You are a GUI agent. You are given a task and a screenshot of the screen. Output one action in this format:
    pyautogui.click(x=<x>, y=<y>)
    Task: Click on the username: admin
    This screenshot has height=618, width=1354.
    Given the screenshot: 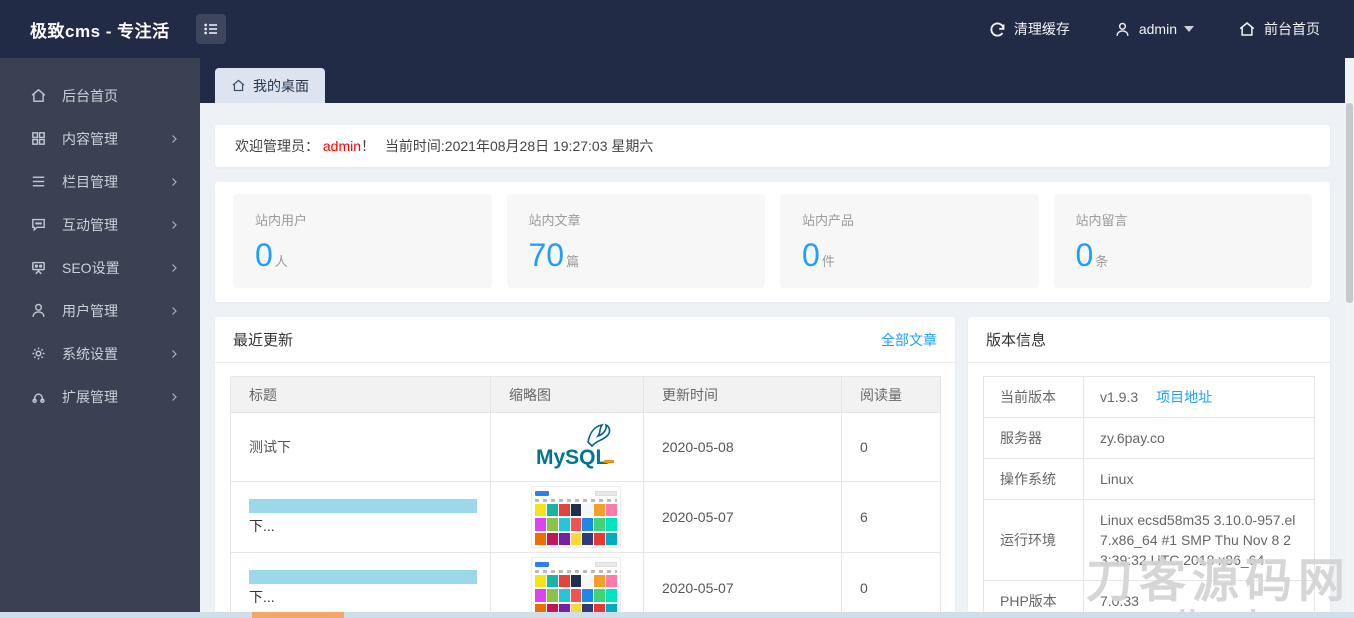 What is the action you would take?
    pyautogui.click(x=1157, y=29)
    